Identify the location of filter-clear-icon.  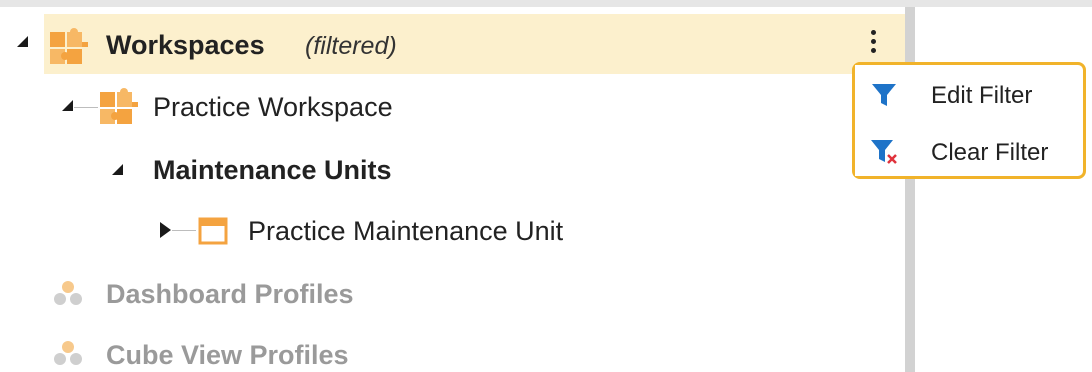
(884, 152).